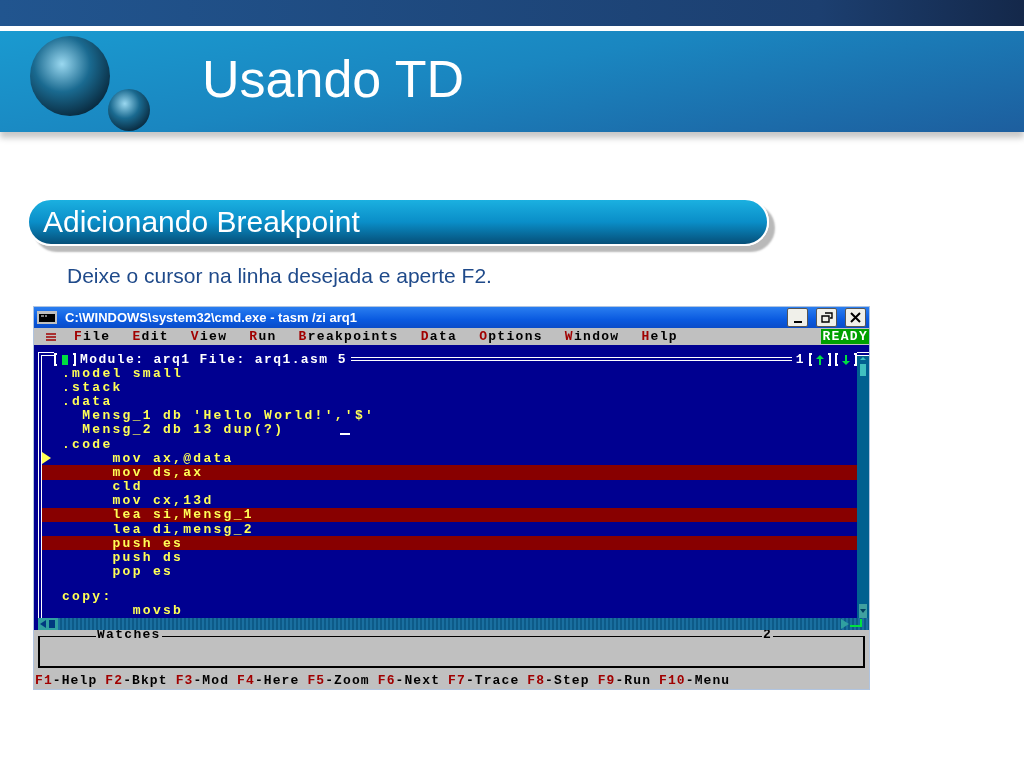 Image resolution: width=1024 pixels, height=768 pixels. What do you see at coordinates (147, 543) in the screenshot?
I see `code-line: push es` at bounding box center [147, 543].